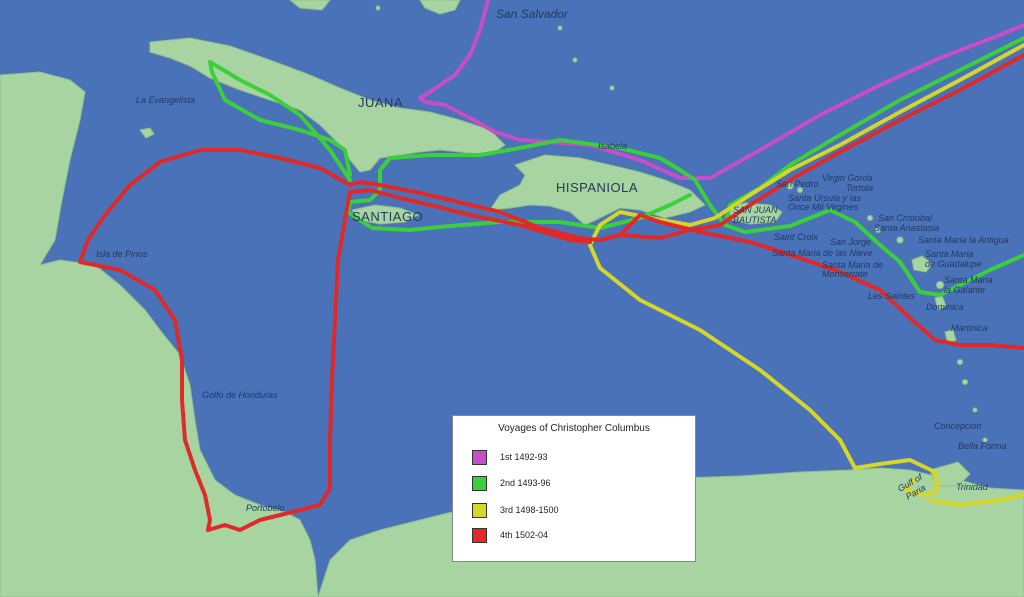 This screenshot has height=597, width=1024. Describe the element at coordinates (574, 428) in the screenshot. I see `legend-title: Voyages of Christopher Columbus` at that location.